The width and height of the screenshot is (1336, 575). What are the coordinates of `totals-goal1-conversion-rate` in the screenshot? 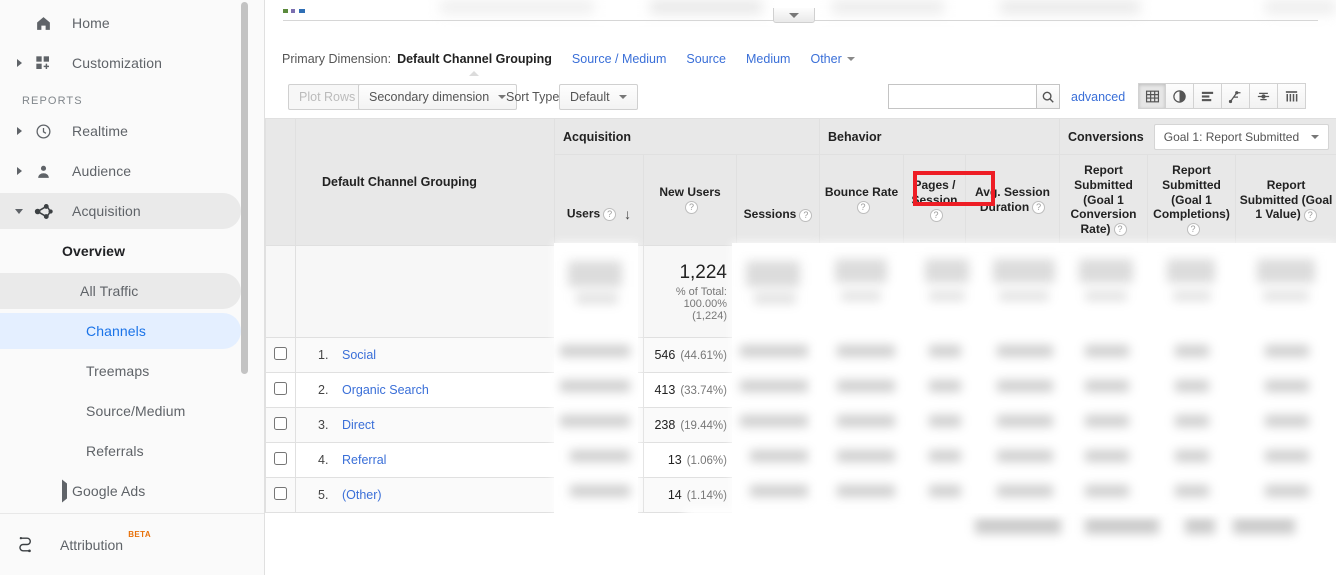 It's located at (1104, 291).